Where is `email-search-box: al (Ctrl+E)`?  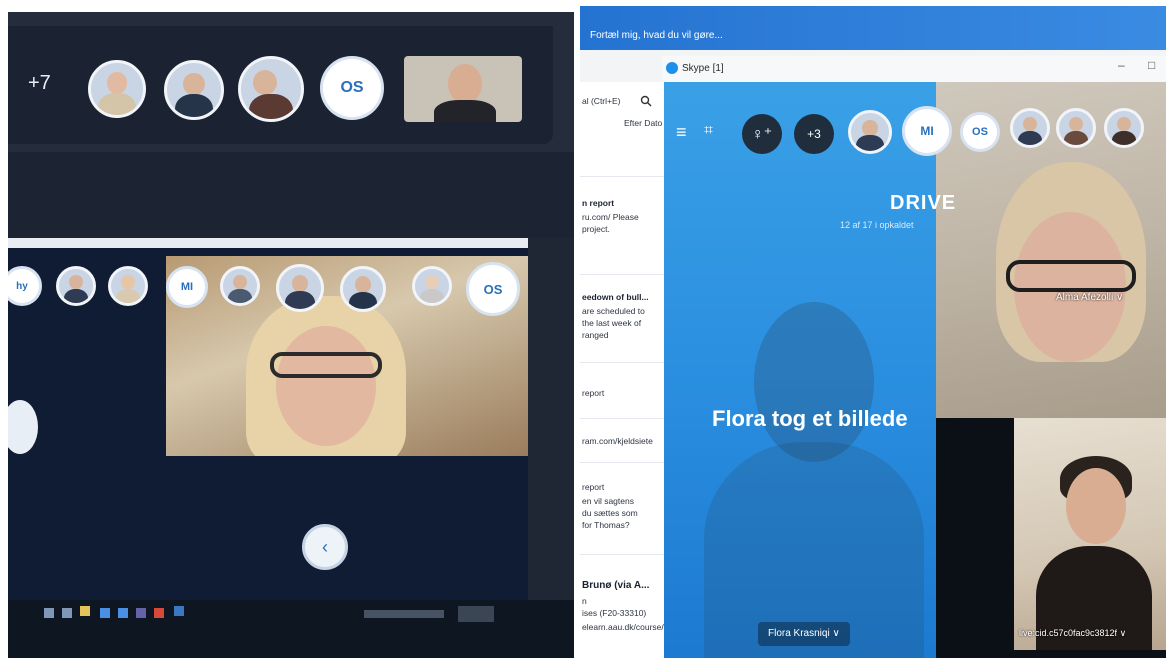 email-search-box: al (Ctrl+E) is located at coordinates (601, 101).